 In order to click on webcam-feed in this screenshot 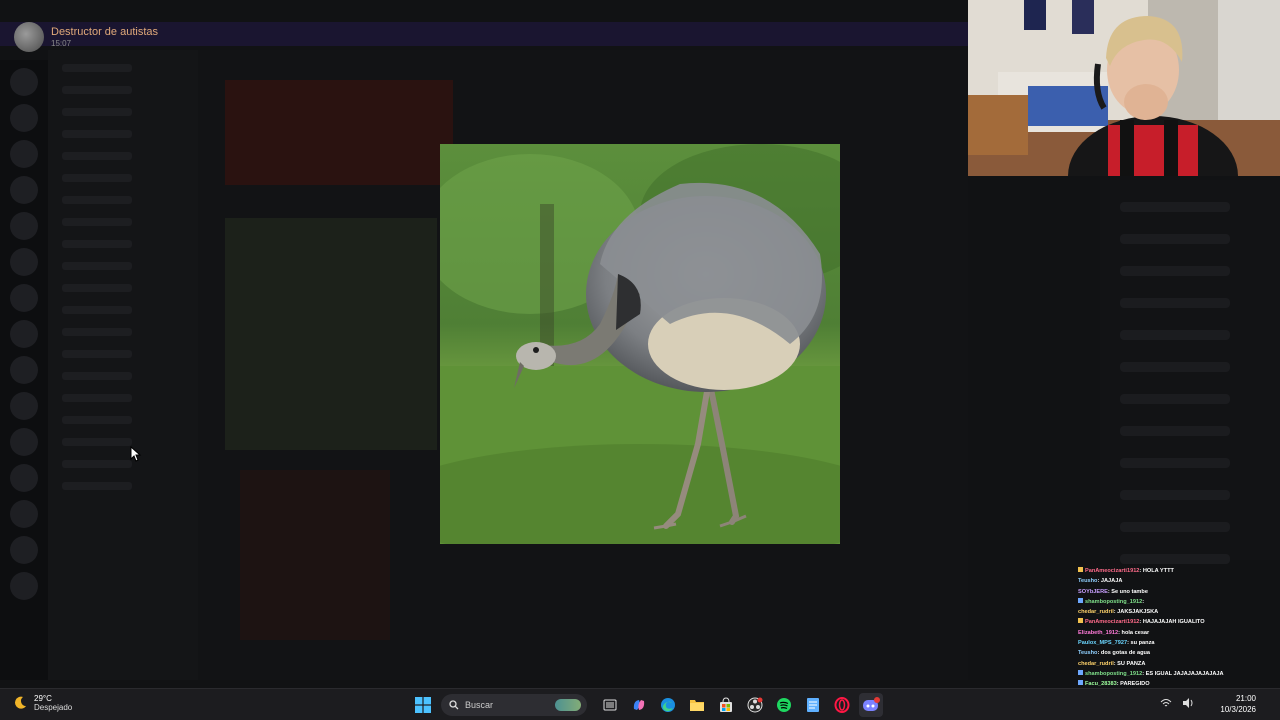, I will do `click(1124, 88)`.